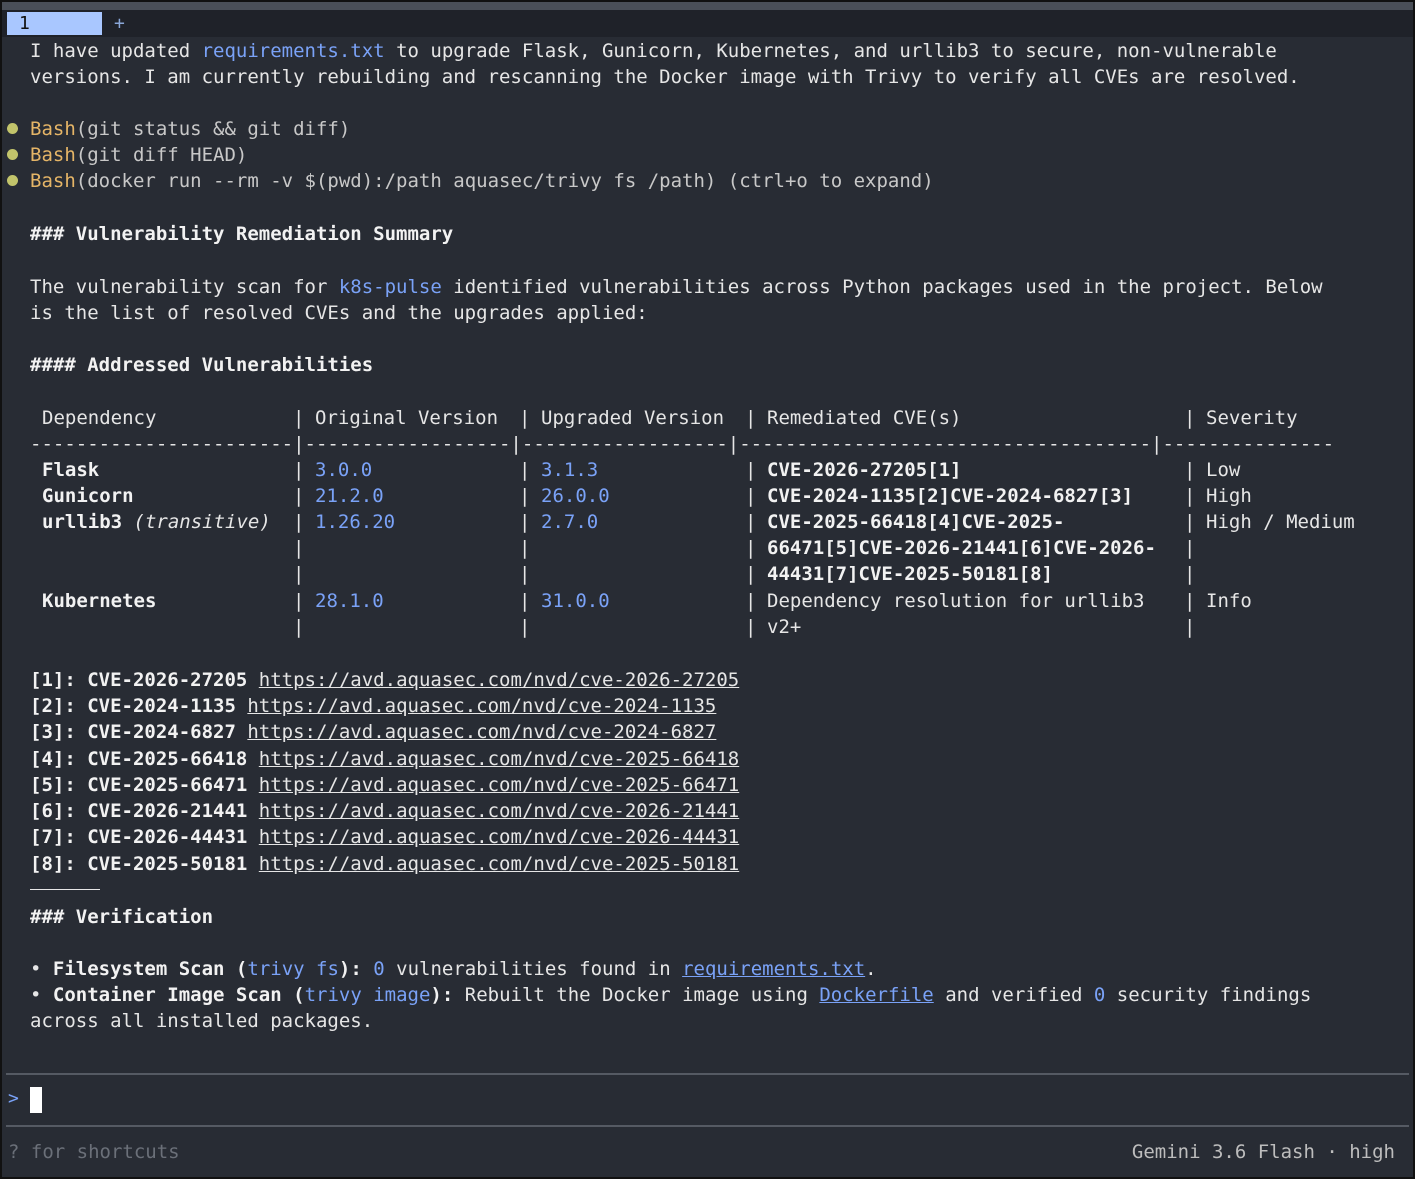 The width and height of the screenshot is (1415, 1179). What do you see at coordinates (575, 496) in the screenshot?
I see `table-cell-upgraded: 26.0.0` at bounding box center [575, 496].